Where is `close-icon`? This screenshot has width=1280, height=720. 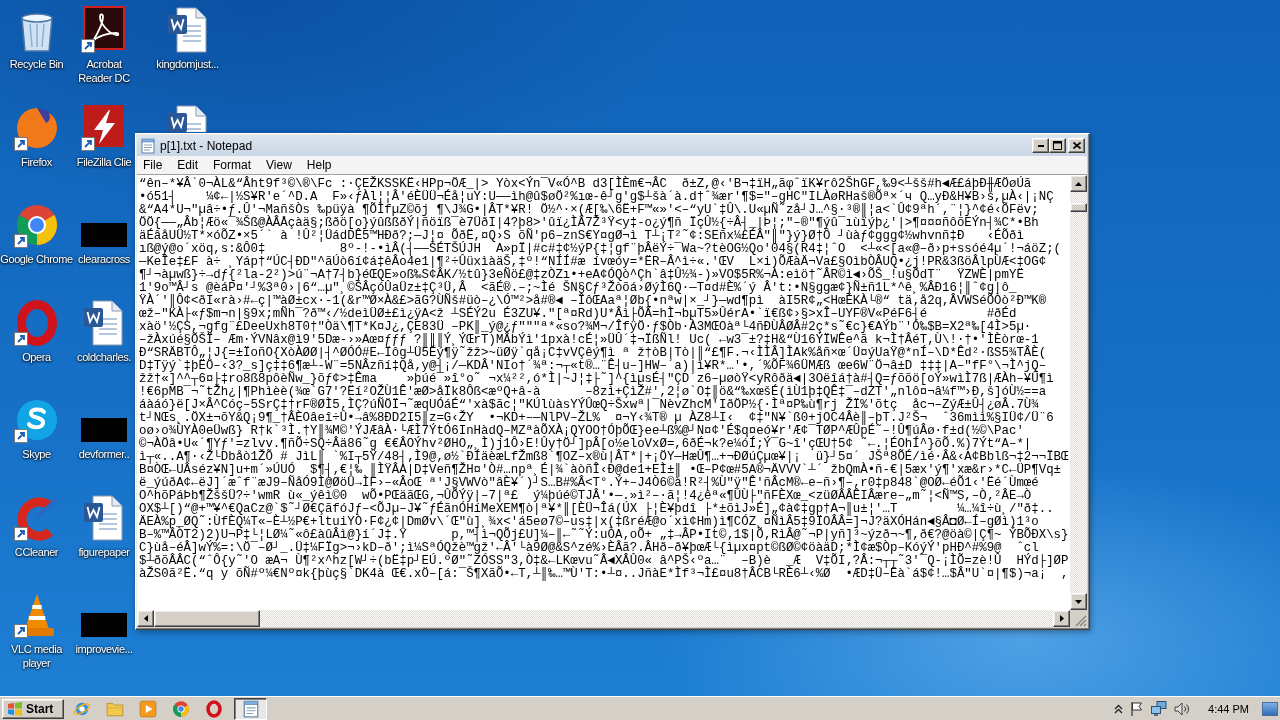
close-icon is located at coordinates (1076, 145).